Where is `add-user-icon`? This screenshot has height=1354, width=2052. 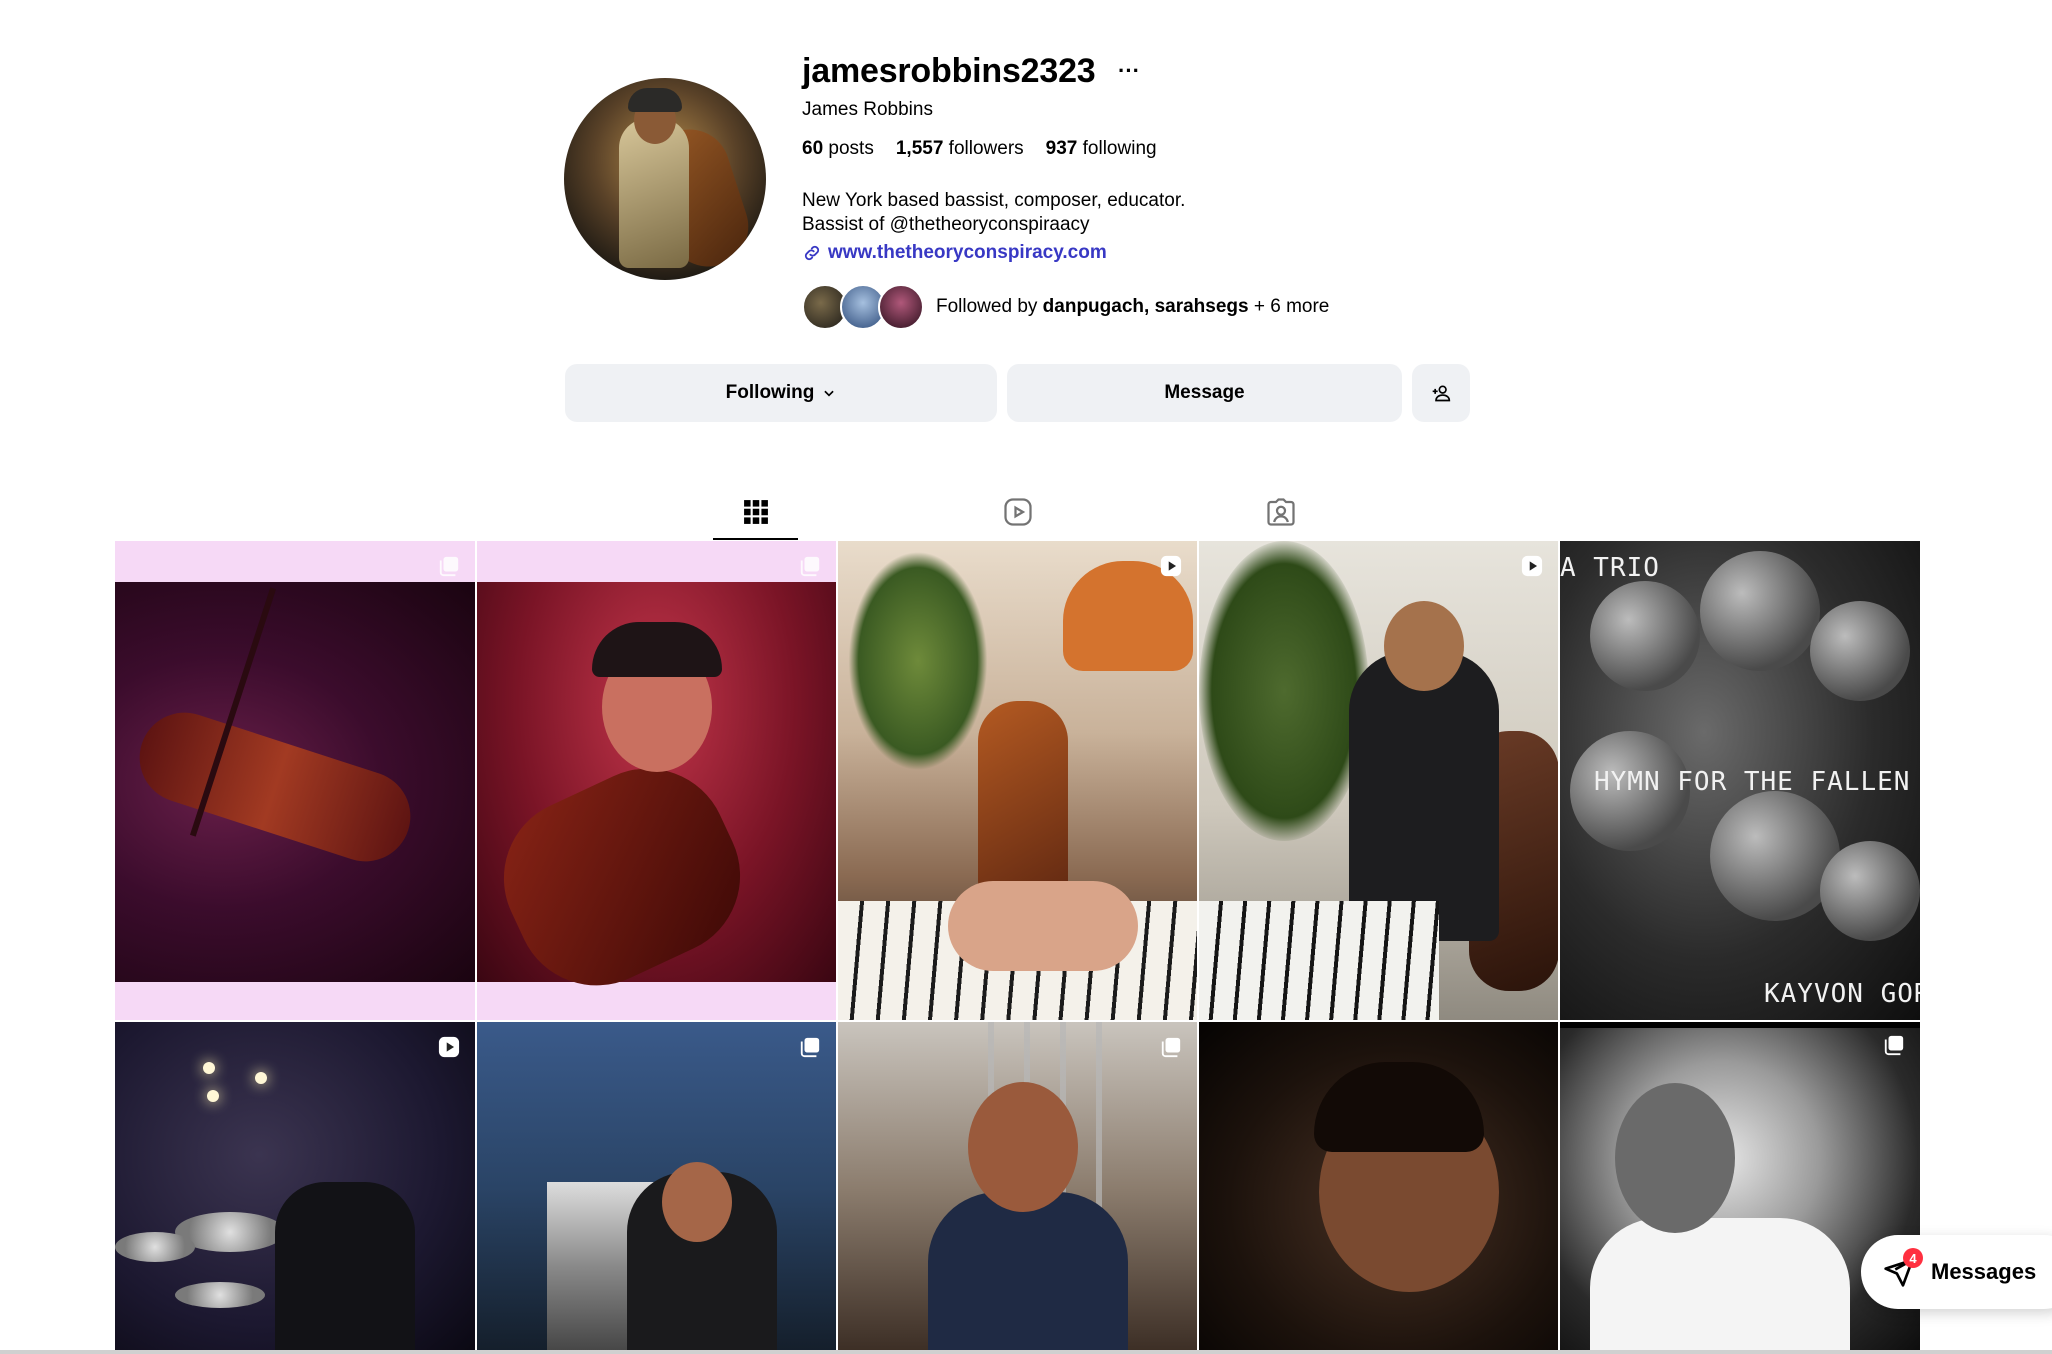 add-user-icon is located at coordinates (1441, 393).